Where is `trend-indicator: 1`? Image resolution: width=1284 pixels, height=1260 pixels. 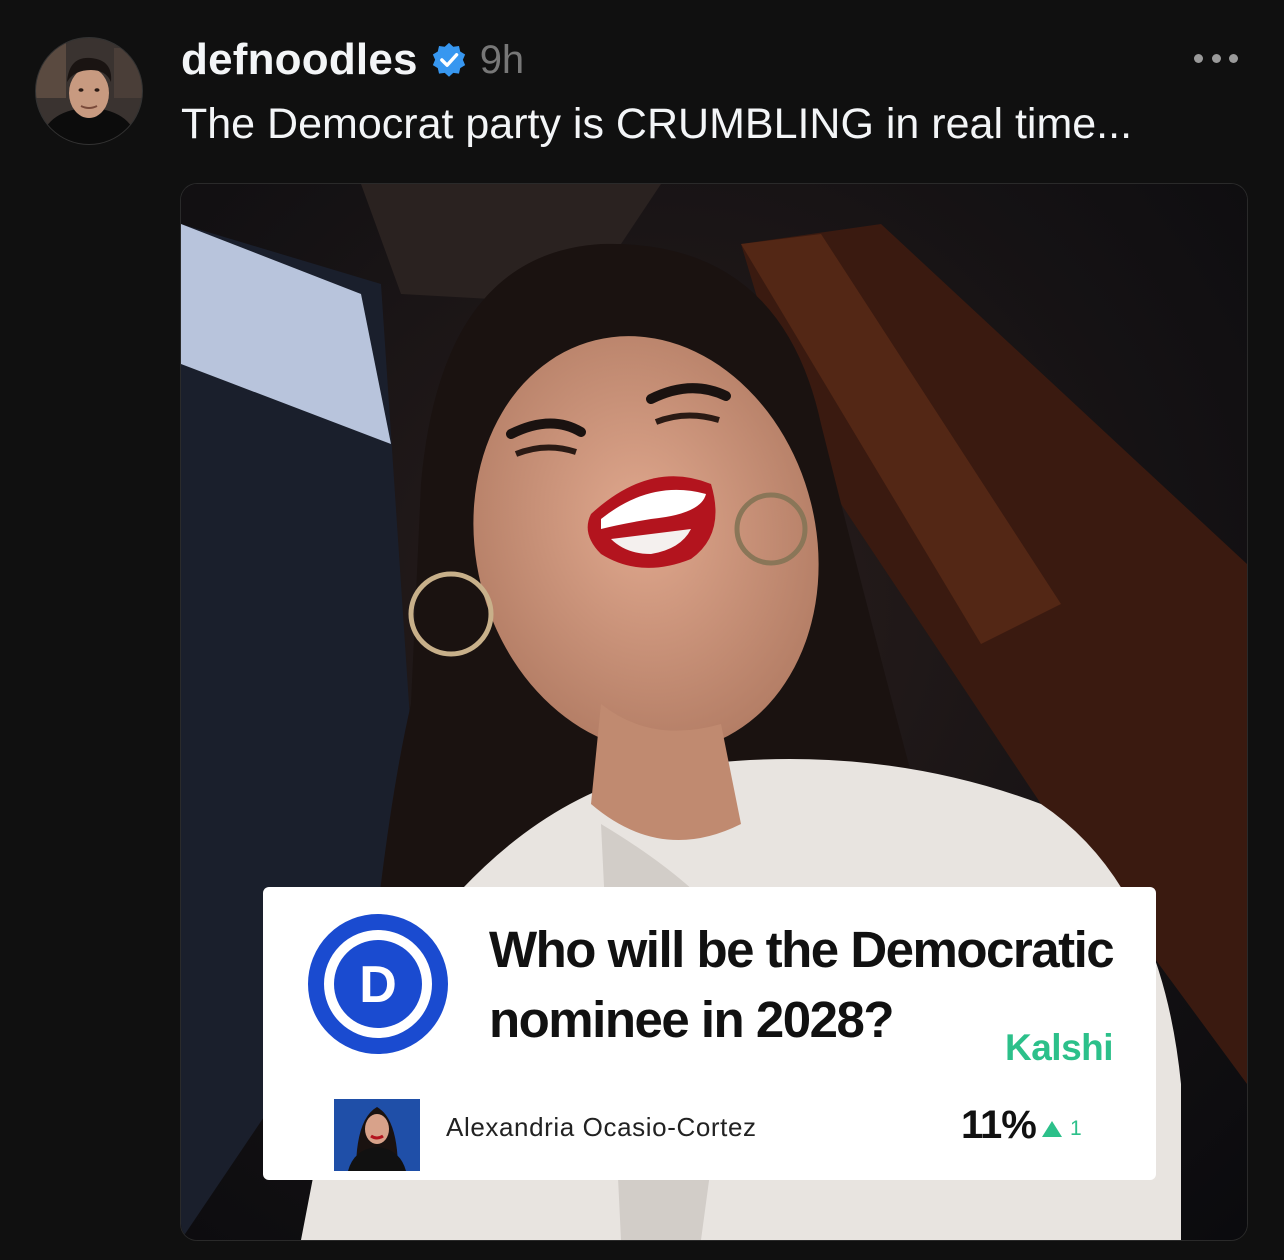 trend-indicator: 1 is located at coordinates (1062, 1129).